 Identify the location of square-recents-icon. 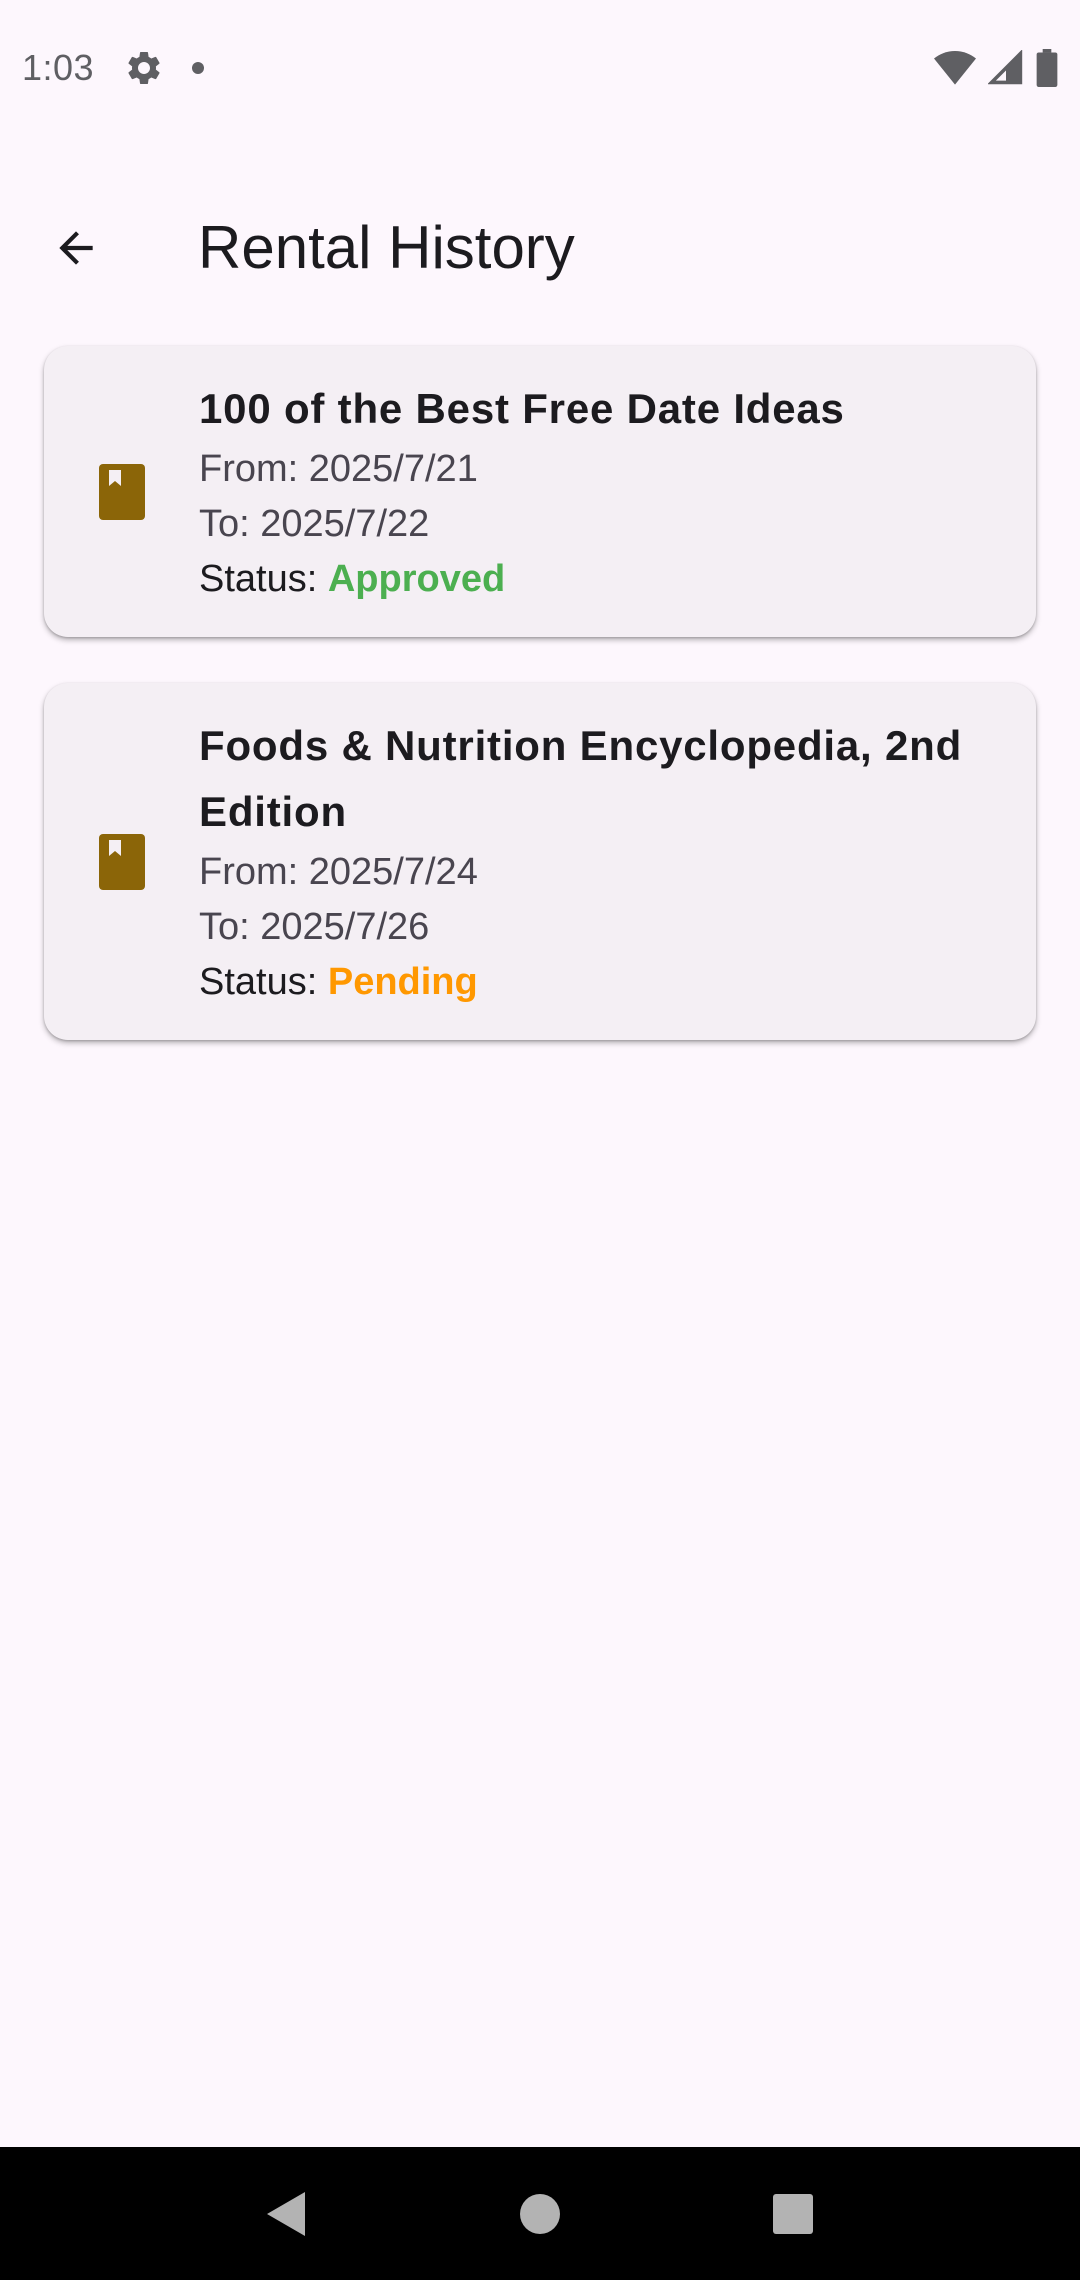
(793, 2213).